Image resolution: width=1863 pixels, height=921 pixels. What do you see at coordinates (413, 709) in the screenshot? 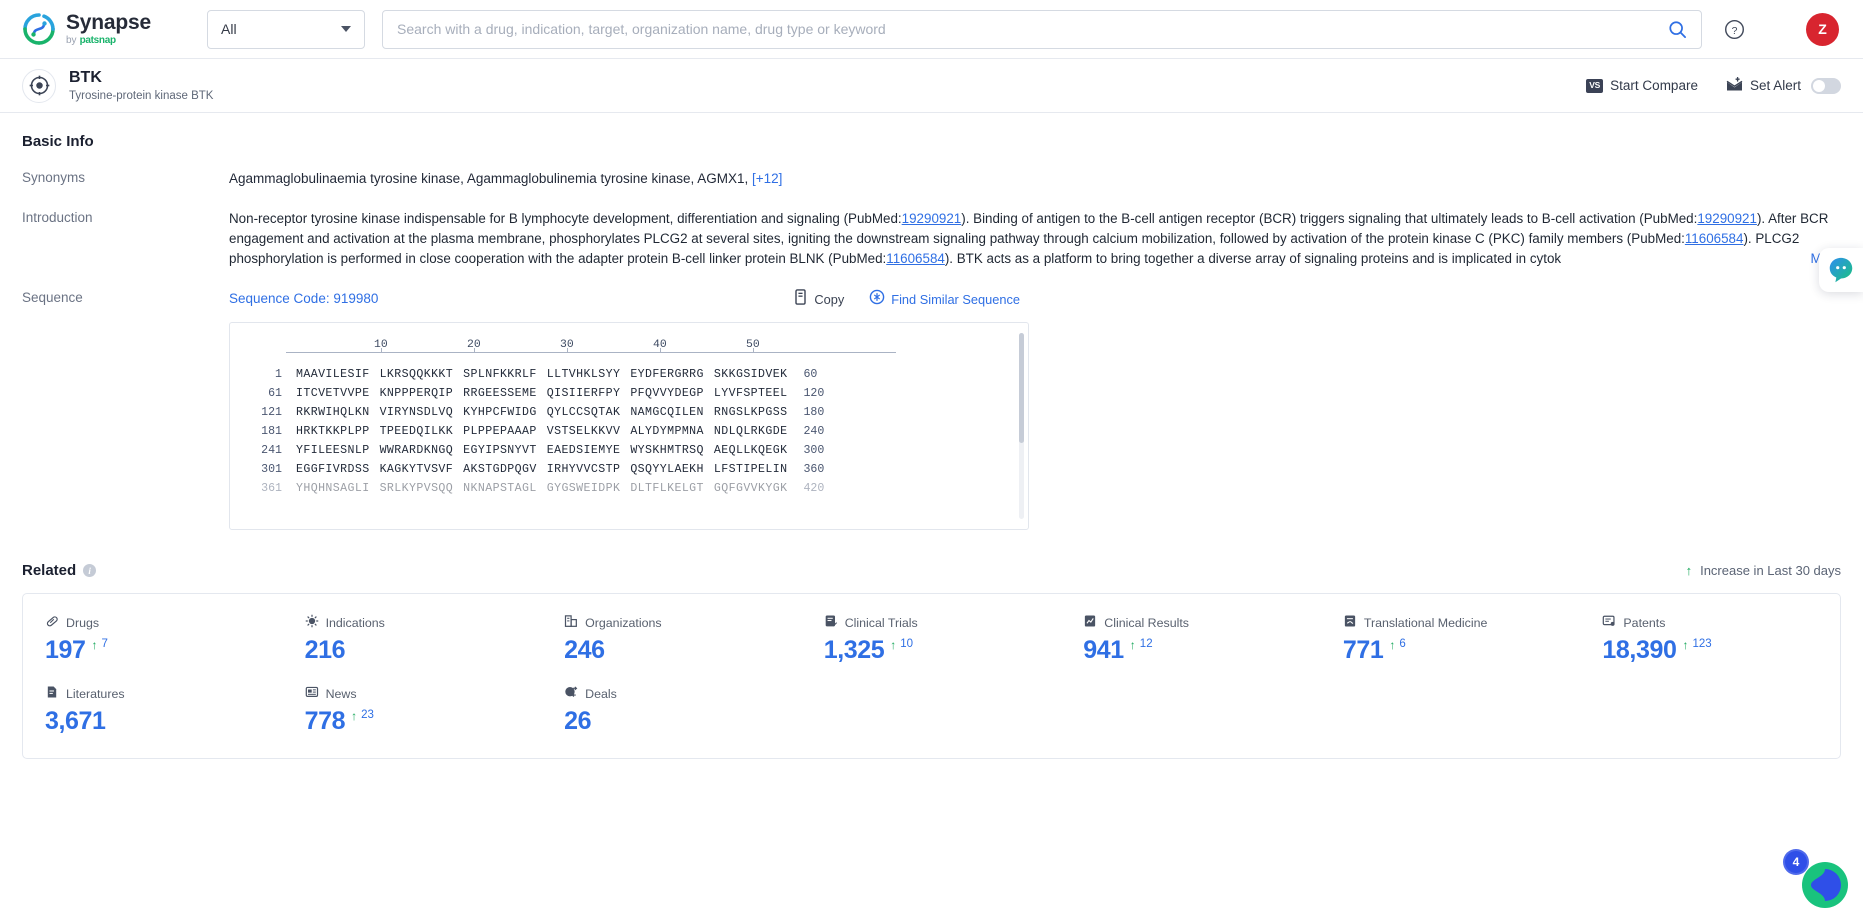
I see `stat-news: News 778 ↑ 23` at bounding box center [413, 709].